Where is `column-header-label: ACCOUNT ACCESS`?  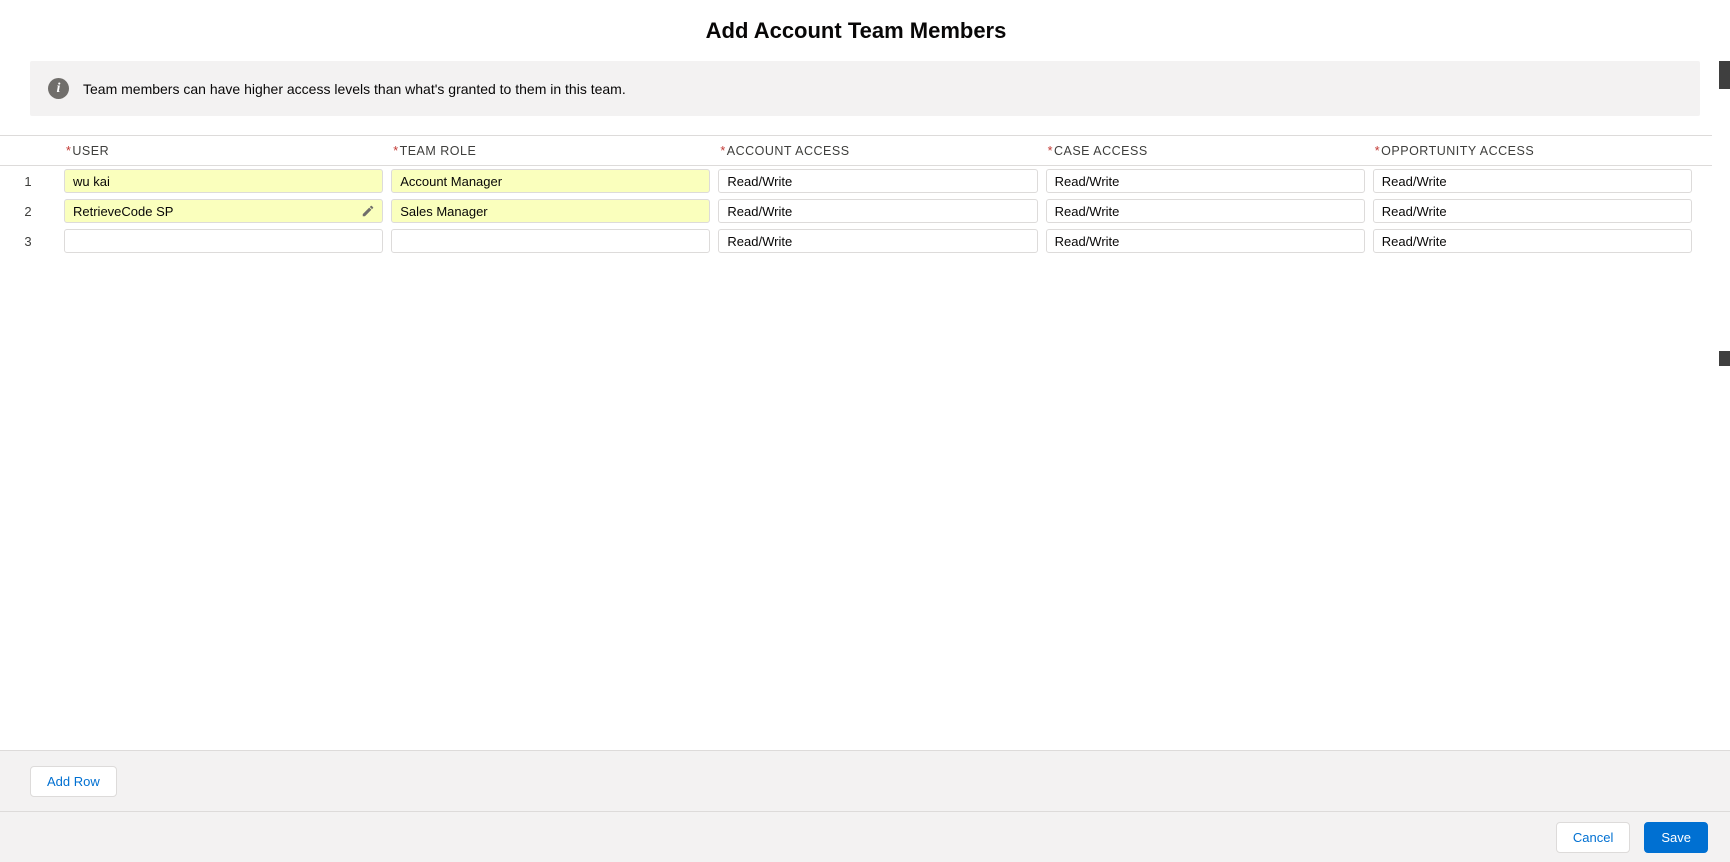 column-header-label: ACCOUNT ACCESS is located at coordinates (788, 150).